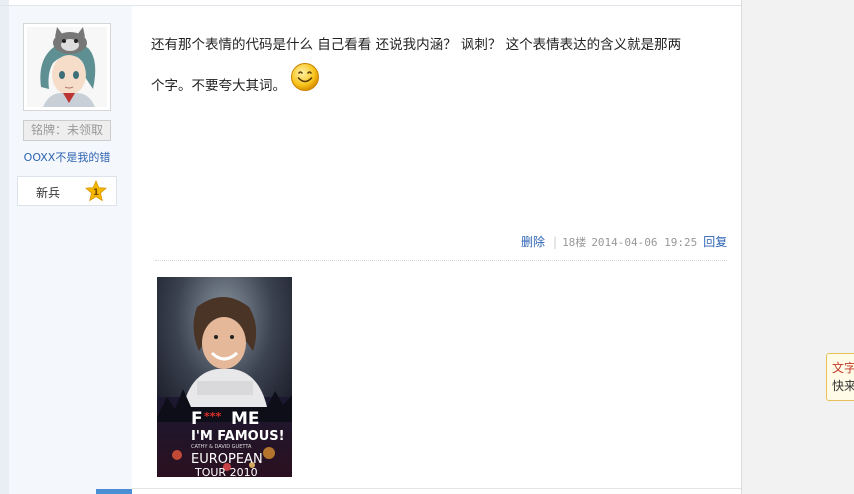  Describe the element at coordinates (840, 377) in the screenshot. I see `floating-tip: 文字 快来` at that location.